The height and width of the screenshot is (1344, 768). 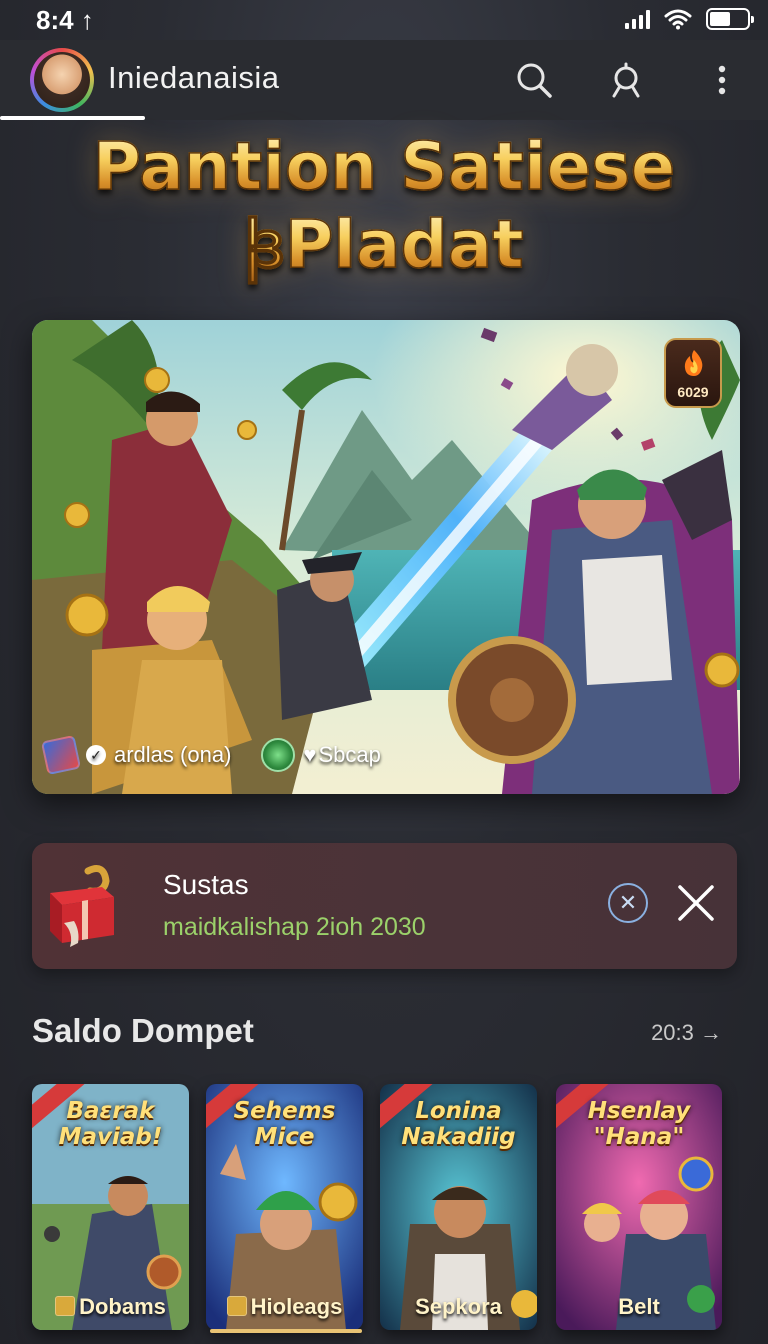 I want to click on info-circle-icon: ✕, so click(x=628, y=903).